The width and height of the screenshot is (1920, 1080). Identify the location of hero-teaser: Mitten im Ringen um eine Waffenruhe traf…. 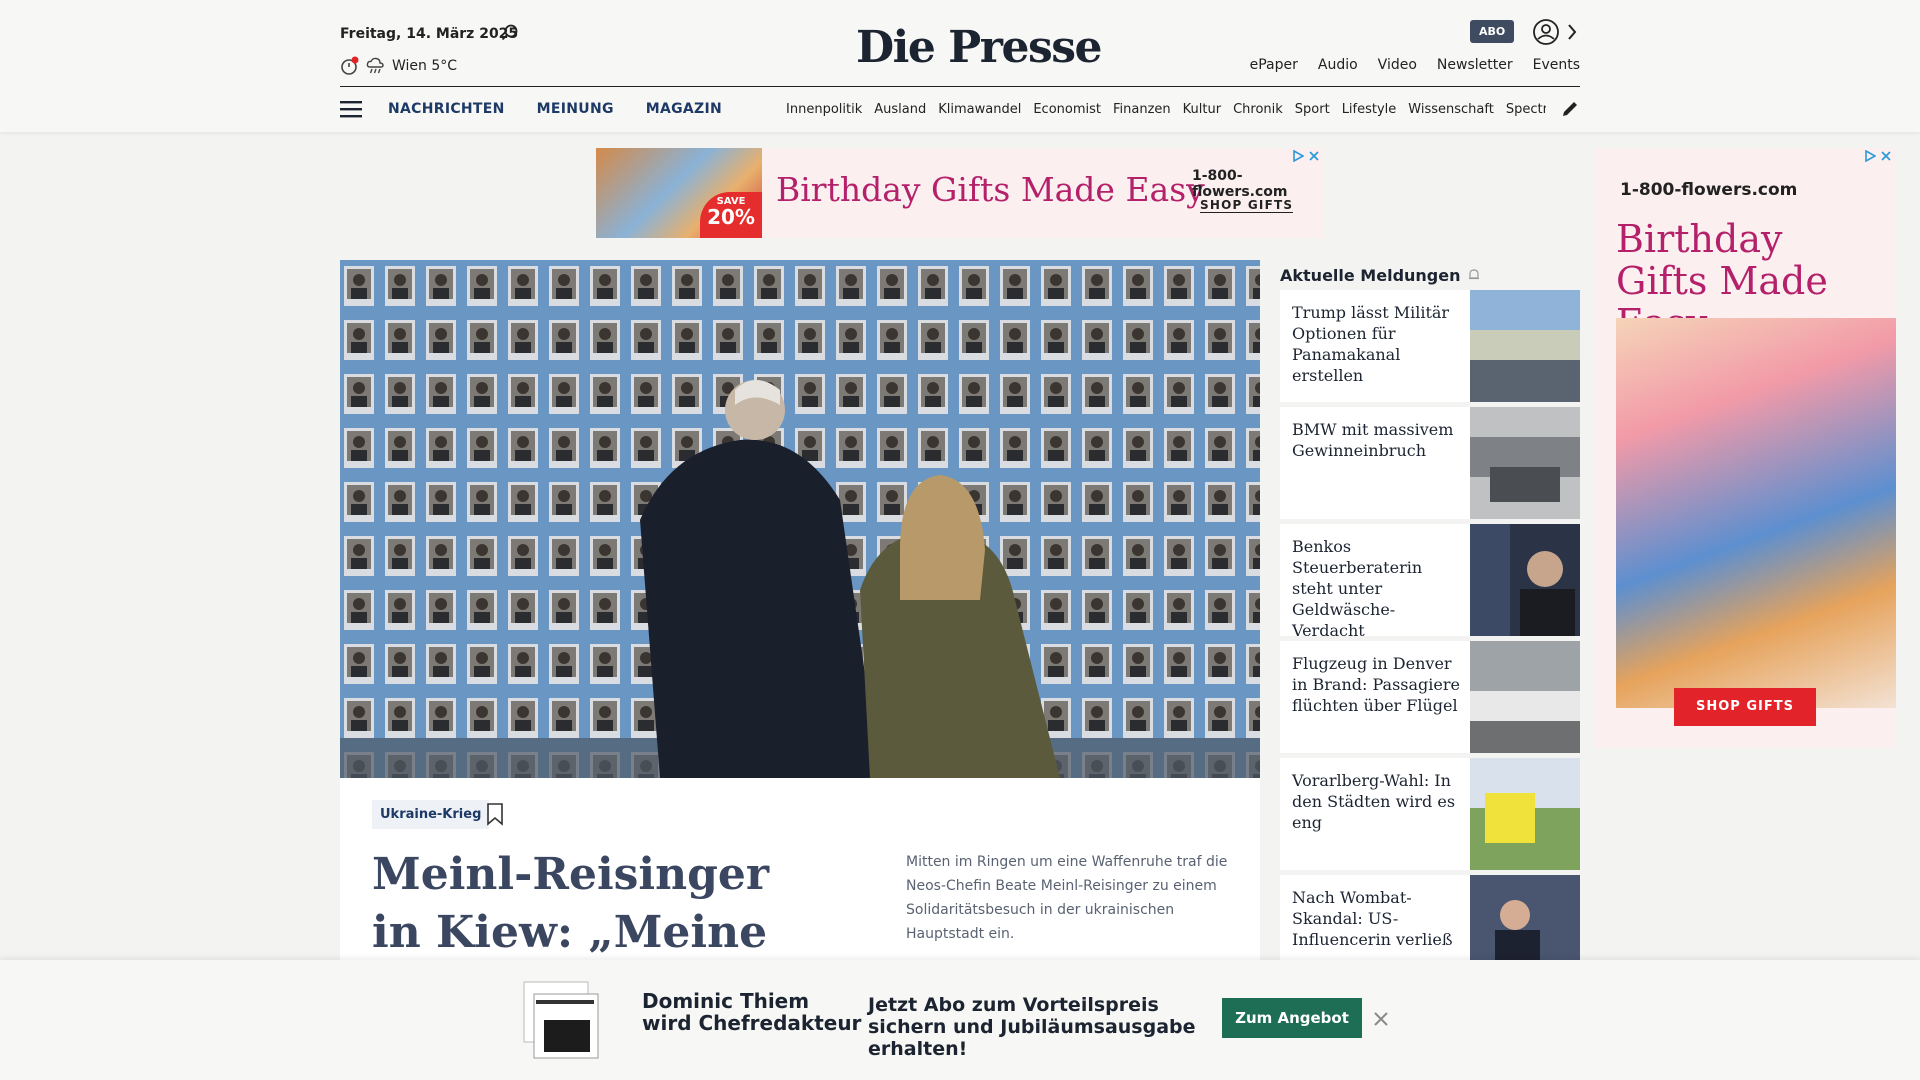
(1067, 898).